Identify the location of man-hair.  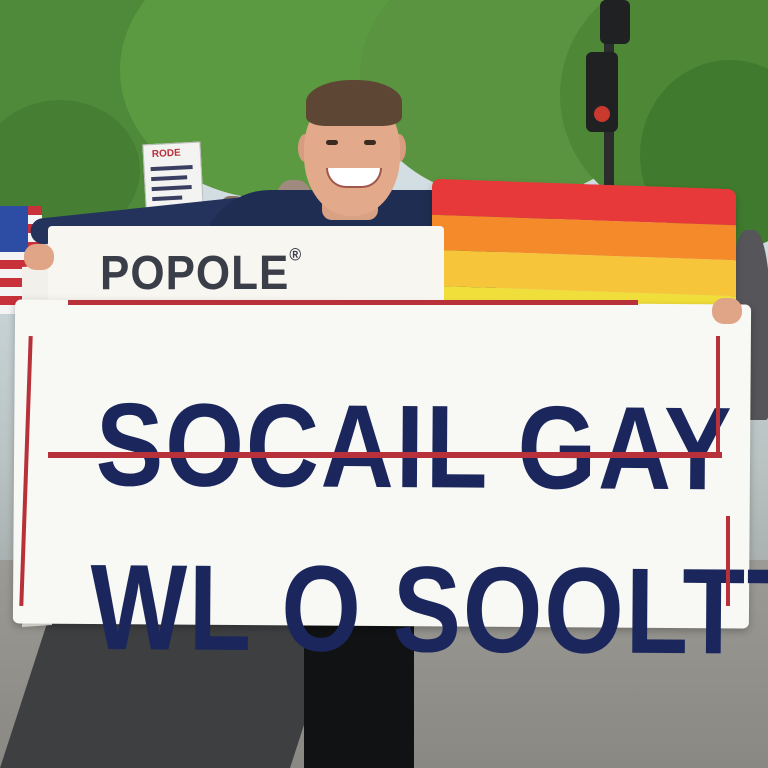
(354, 103).